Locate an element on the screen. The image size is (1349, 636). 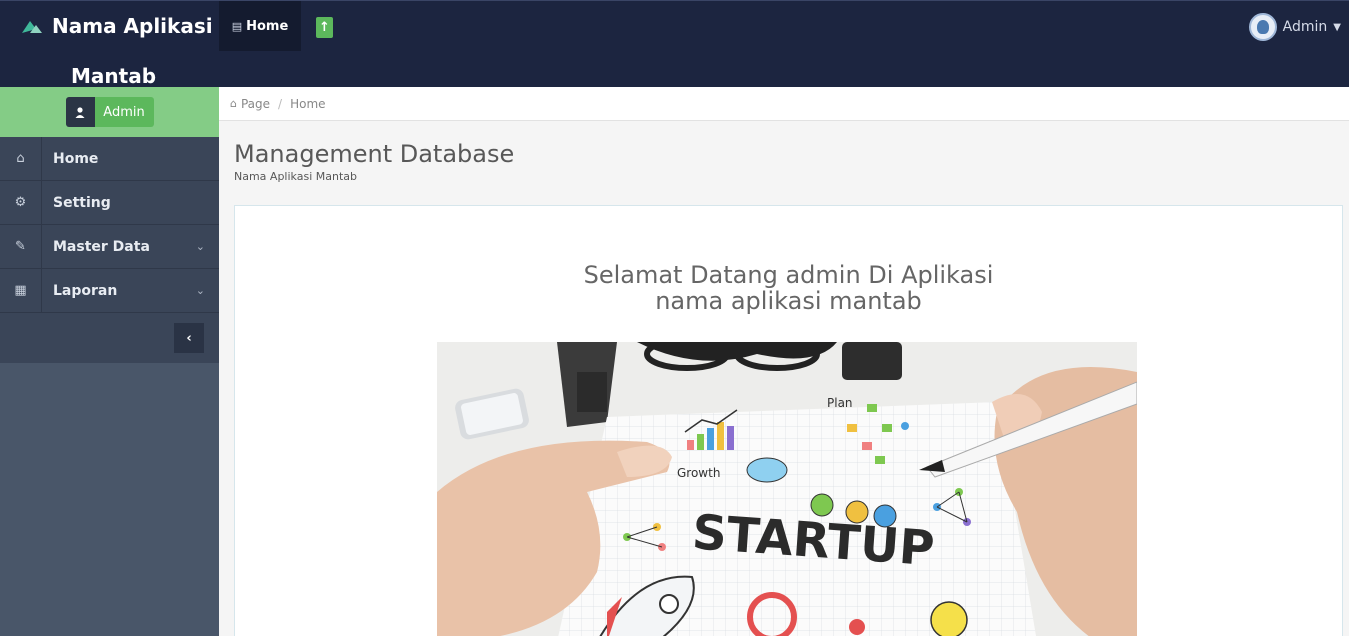
sidebar-item-label: Laporan is located at coordinates (85, 290).